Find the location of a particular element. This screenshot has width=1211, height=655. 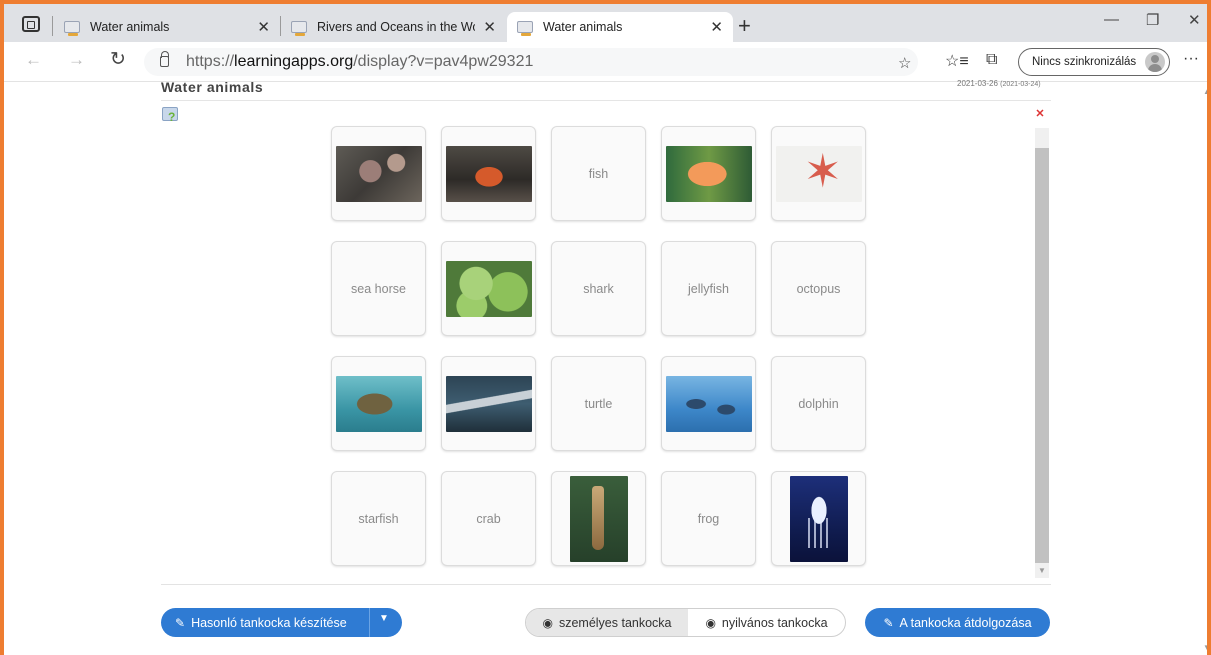

word-card: frog is located at coordinates (708, 518).